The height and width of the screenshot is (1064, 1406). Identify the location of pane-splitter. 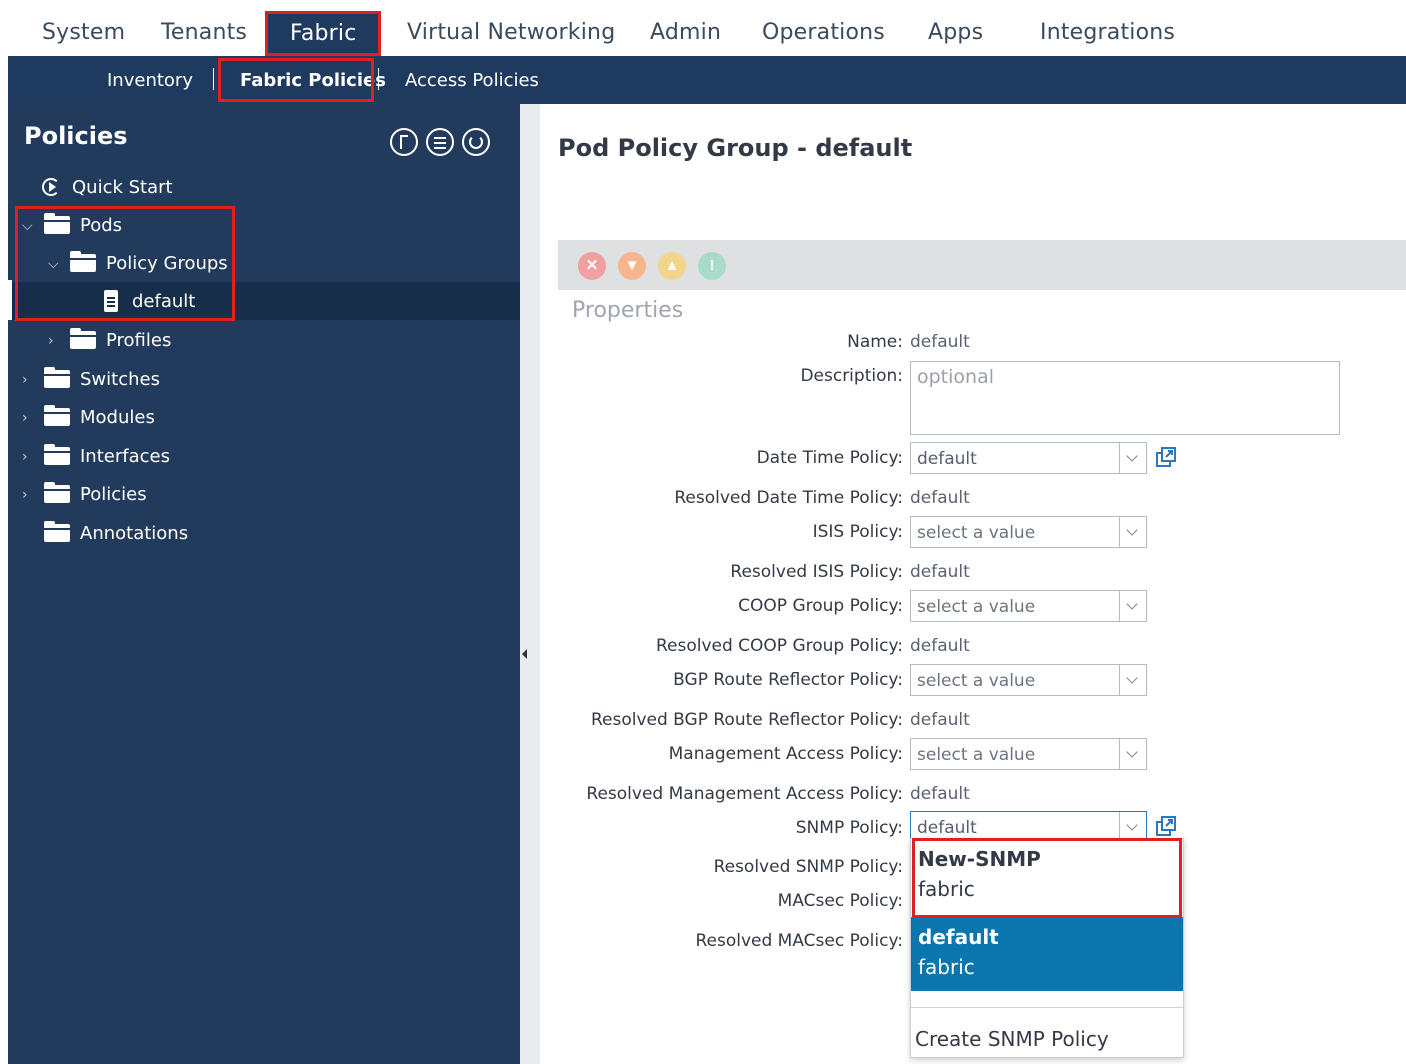
(530, 584).